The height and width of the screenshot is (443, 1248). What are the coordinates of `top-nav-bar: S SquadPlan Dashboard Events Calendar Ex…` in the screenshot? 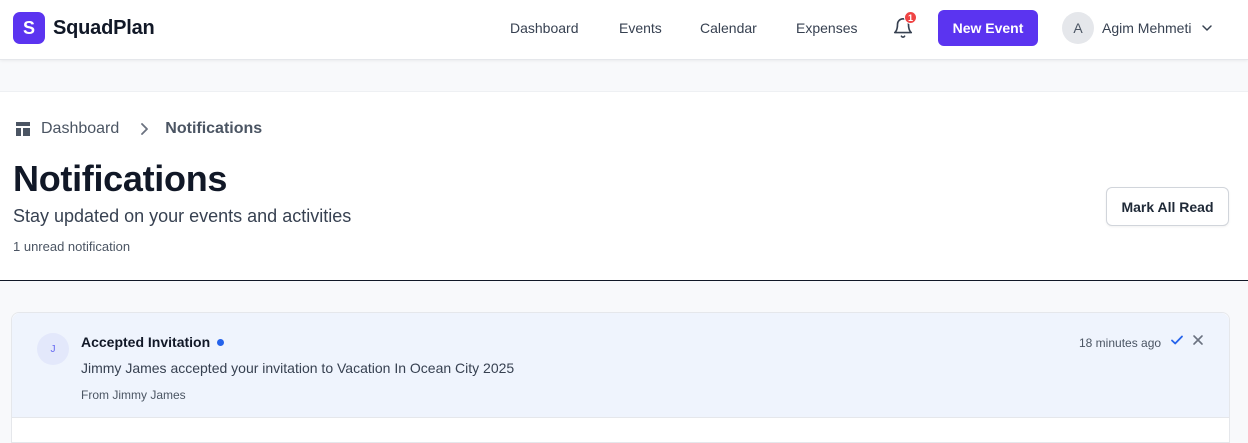 It's located at (624, 30).